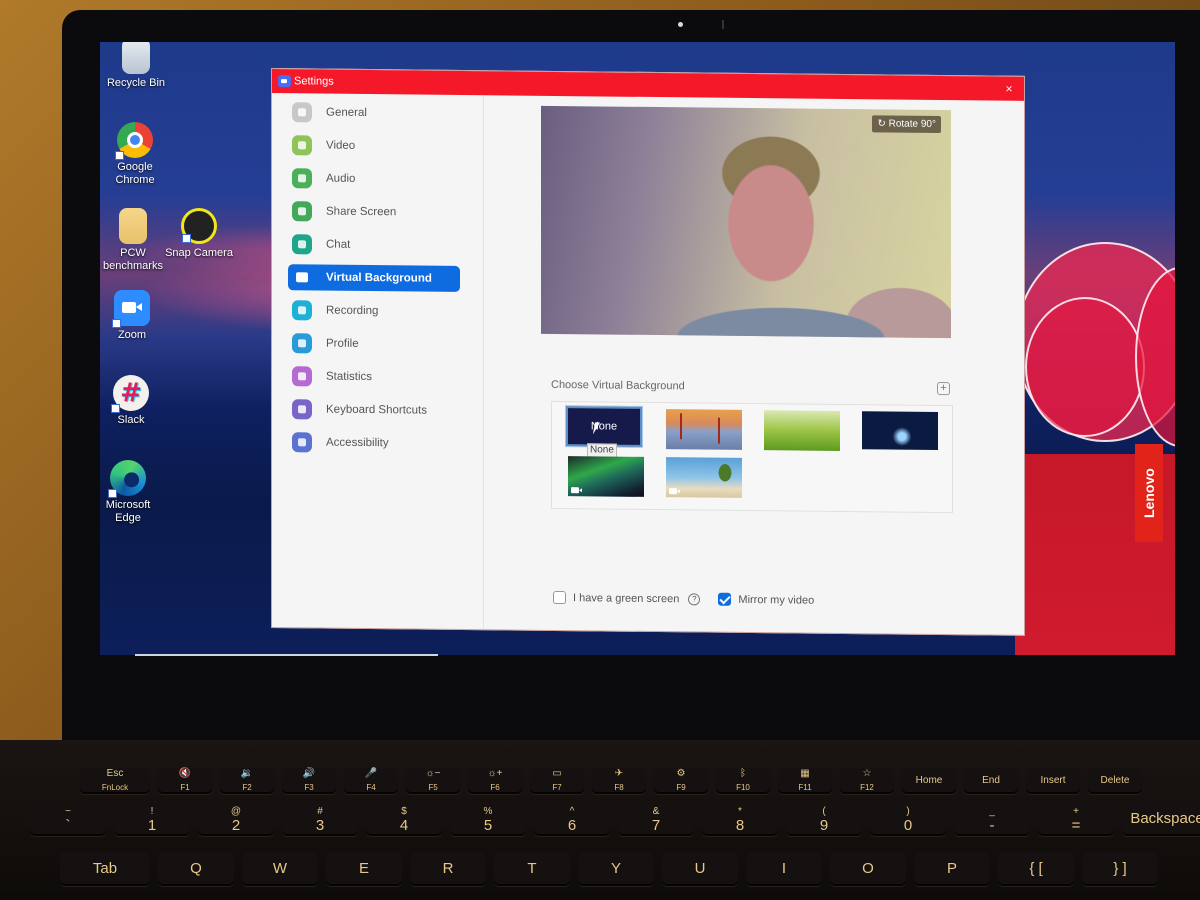  I want to click on key-y: Y, so click(616, 869).